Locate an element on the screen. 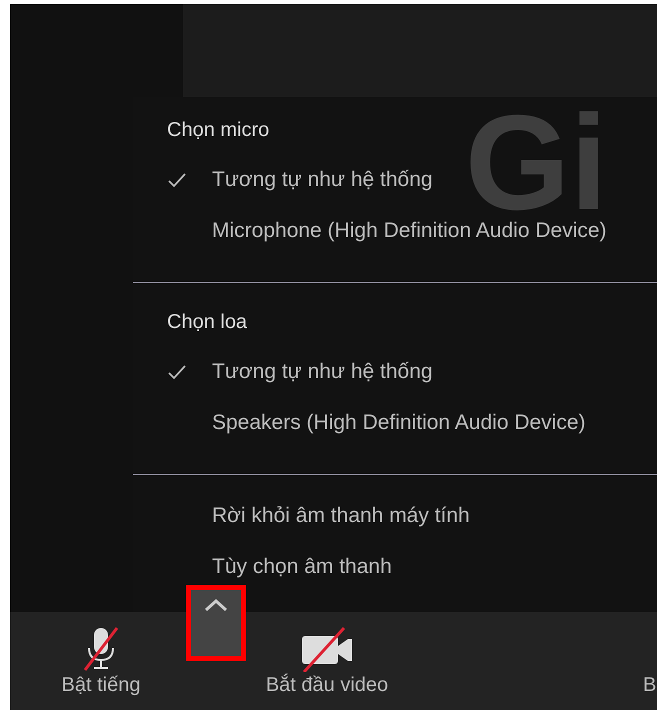  menu-item: Microphone (High Definition Audio Device) is located at coordinates (372, 230).